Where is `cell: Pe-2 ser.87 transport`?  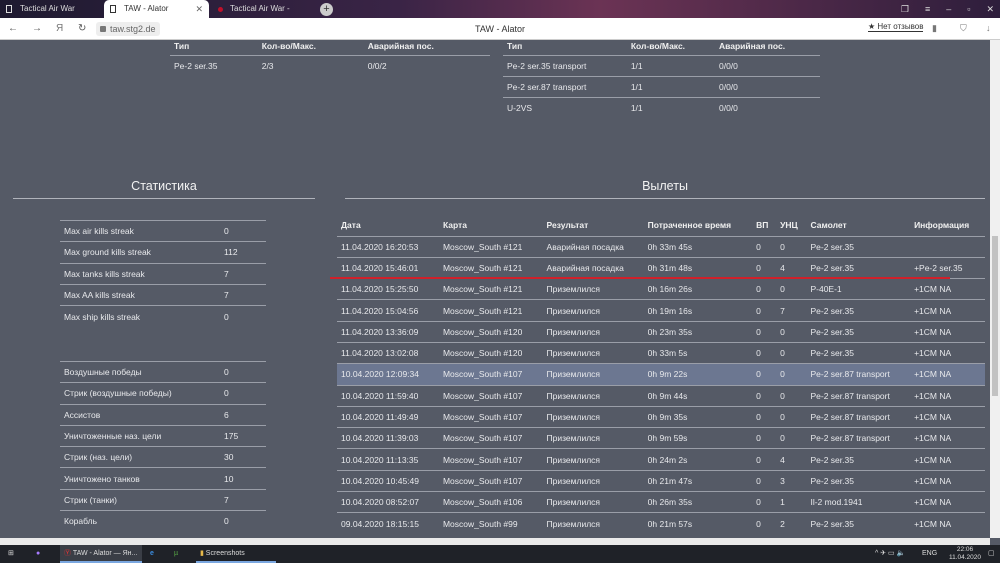 cell: Pe-2 ser.87 transport is located at coordinates (565, 86).